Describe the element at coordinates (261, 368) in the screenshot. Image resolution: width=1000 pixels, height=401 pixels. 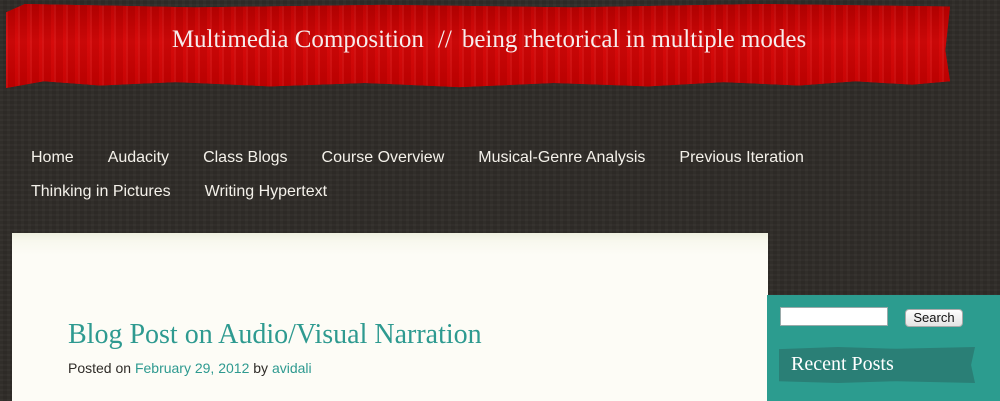
I see `by-label: by` at that location.